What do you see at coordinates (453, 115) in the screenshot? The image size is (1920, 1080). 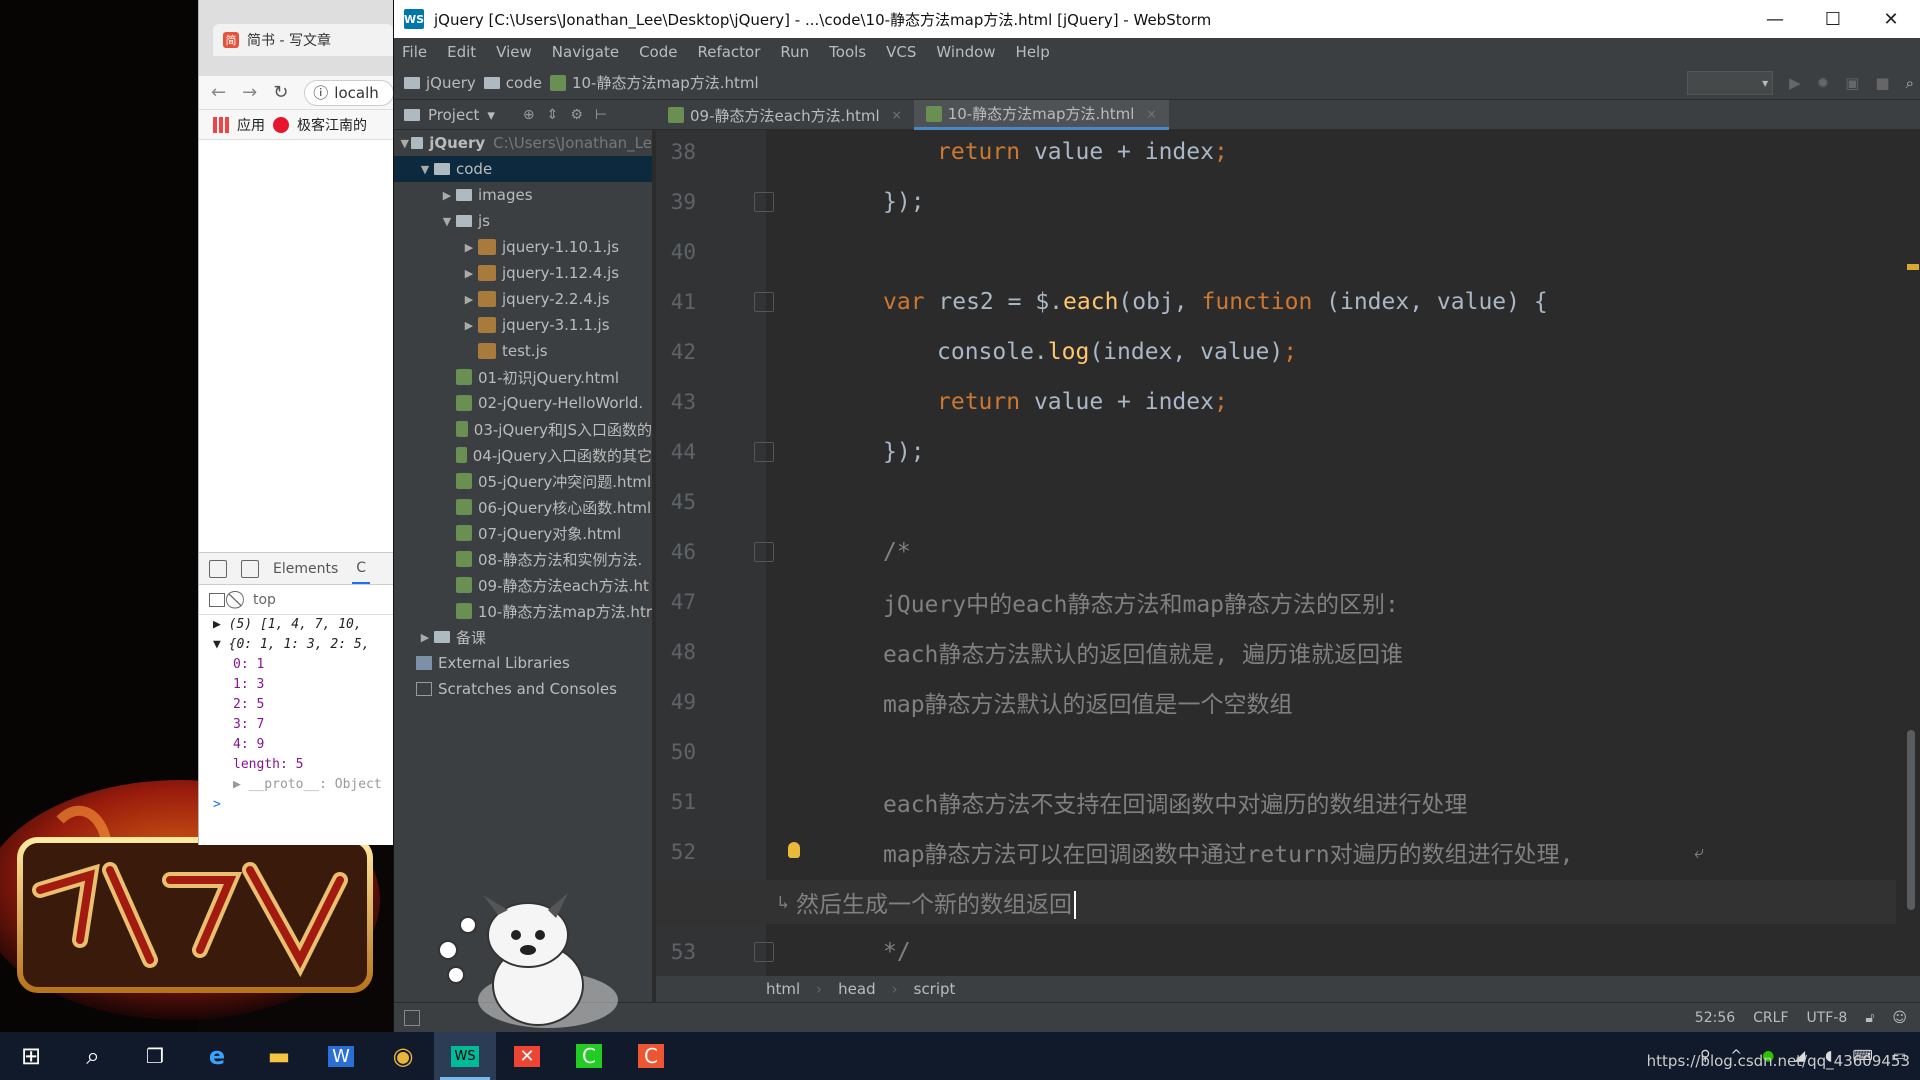 I see `project-view-label: Project` at bounding box center [453, 115].